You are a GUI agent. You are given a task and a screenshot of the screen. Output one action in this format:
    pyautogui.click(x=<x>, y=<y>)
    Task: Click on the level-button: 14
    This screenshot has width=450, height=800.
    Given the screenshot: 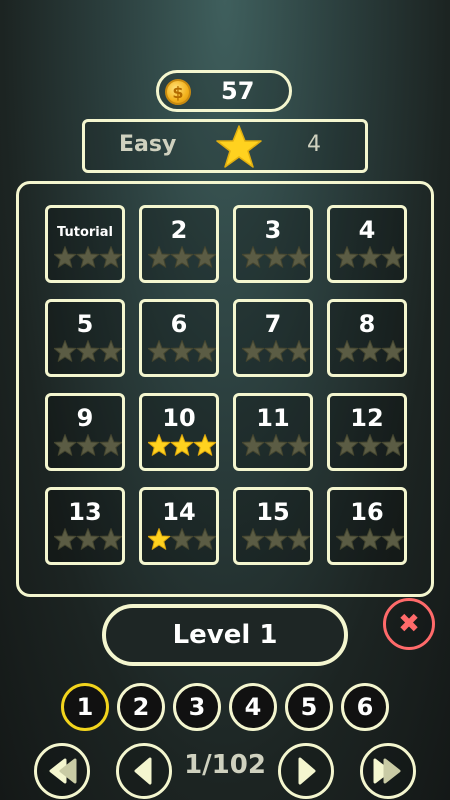 What is the action you would take?
    pyautogui.click(x=179, y=526)
    